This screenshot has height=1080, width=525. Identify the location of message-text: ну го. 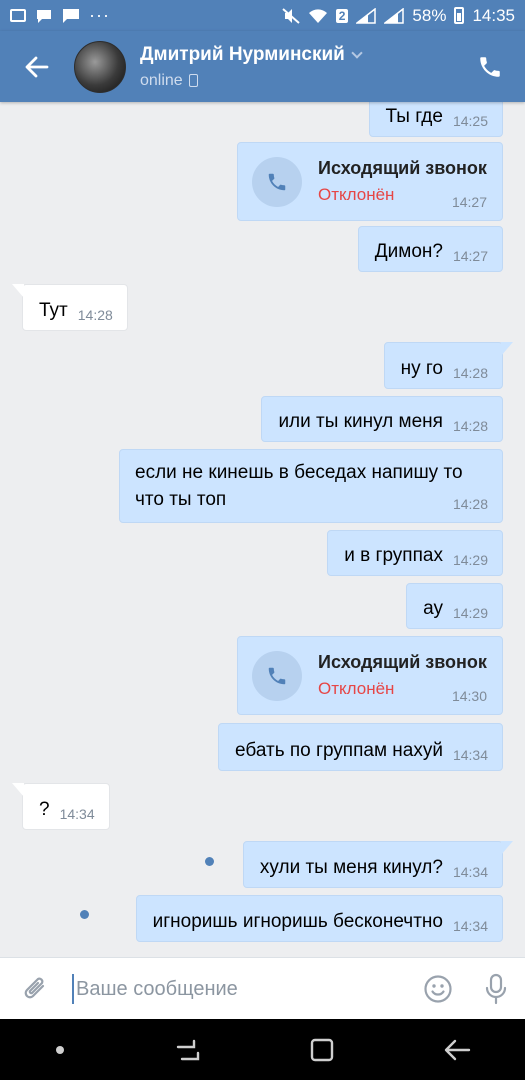
(421, 368).